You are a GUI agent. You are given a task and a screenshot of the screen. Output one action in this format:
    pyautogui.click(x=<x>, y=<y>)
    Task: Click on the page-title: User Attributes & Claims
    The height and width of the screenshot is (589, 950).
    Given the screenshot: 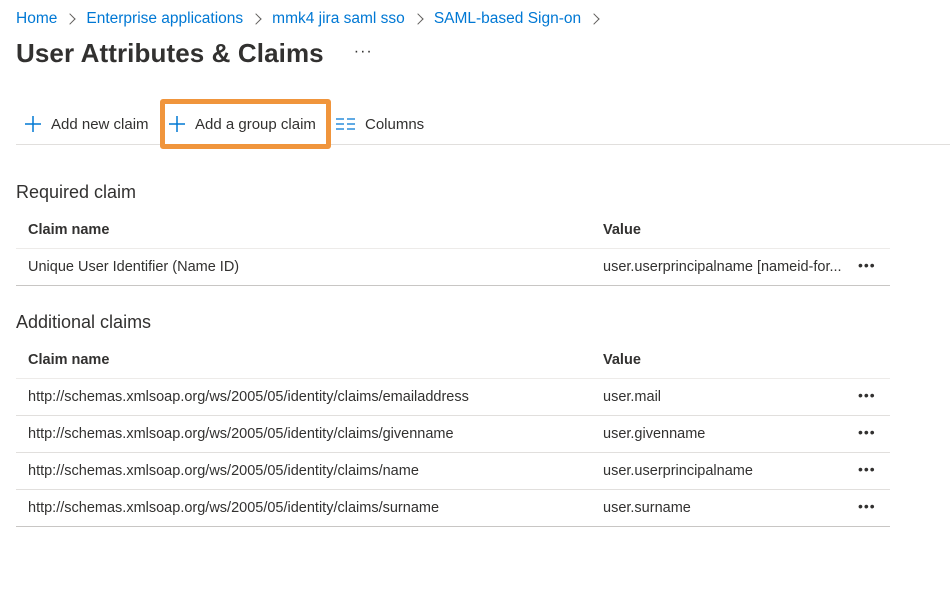 What is the action you would take?
    pyautogui.click(x=170, y=53)
    